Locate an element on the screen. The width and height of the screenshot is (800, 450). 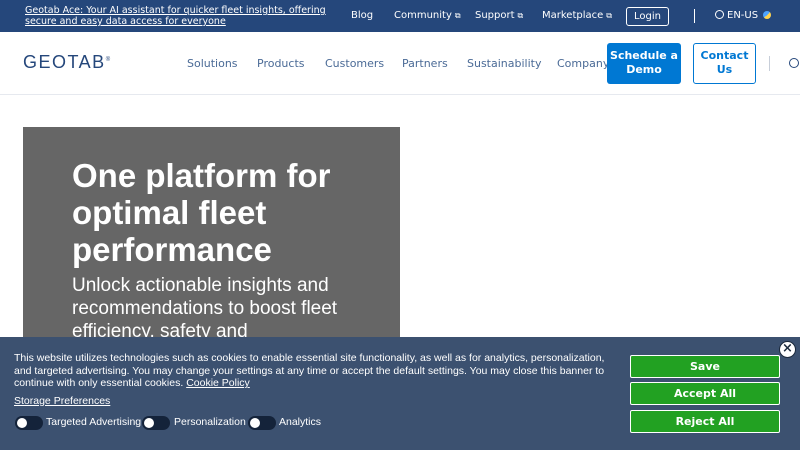
personalization-toggle is located at coordinates (156, 423).